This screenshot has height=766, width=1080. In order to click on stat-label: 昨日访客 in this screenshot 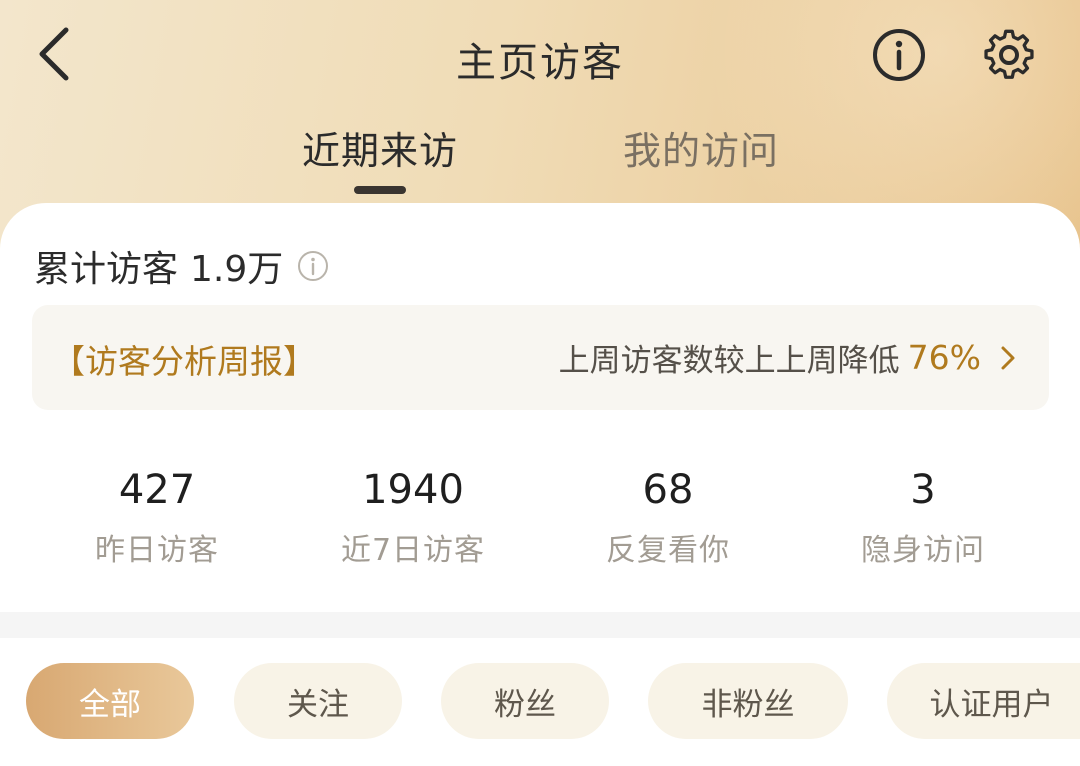, I will do `click(157, 550)`.